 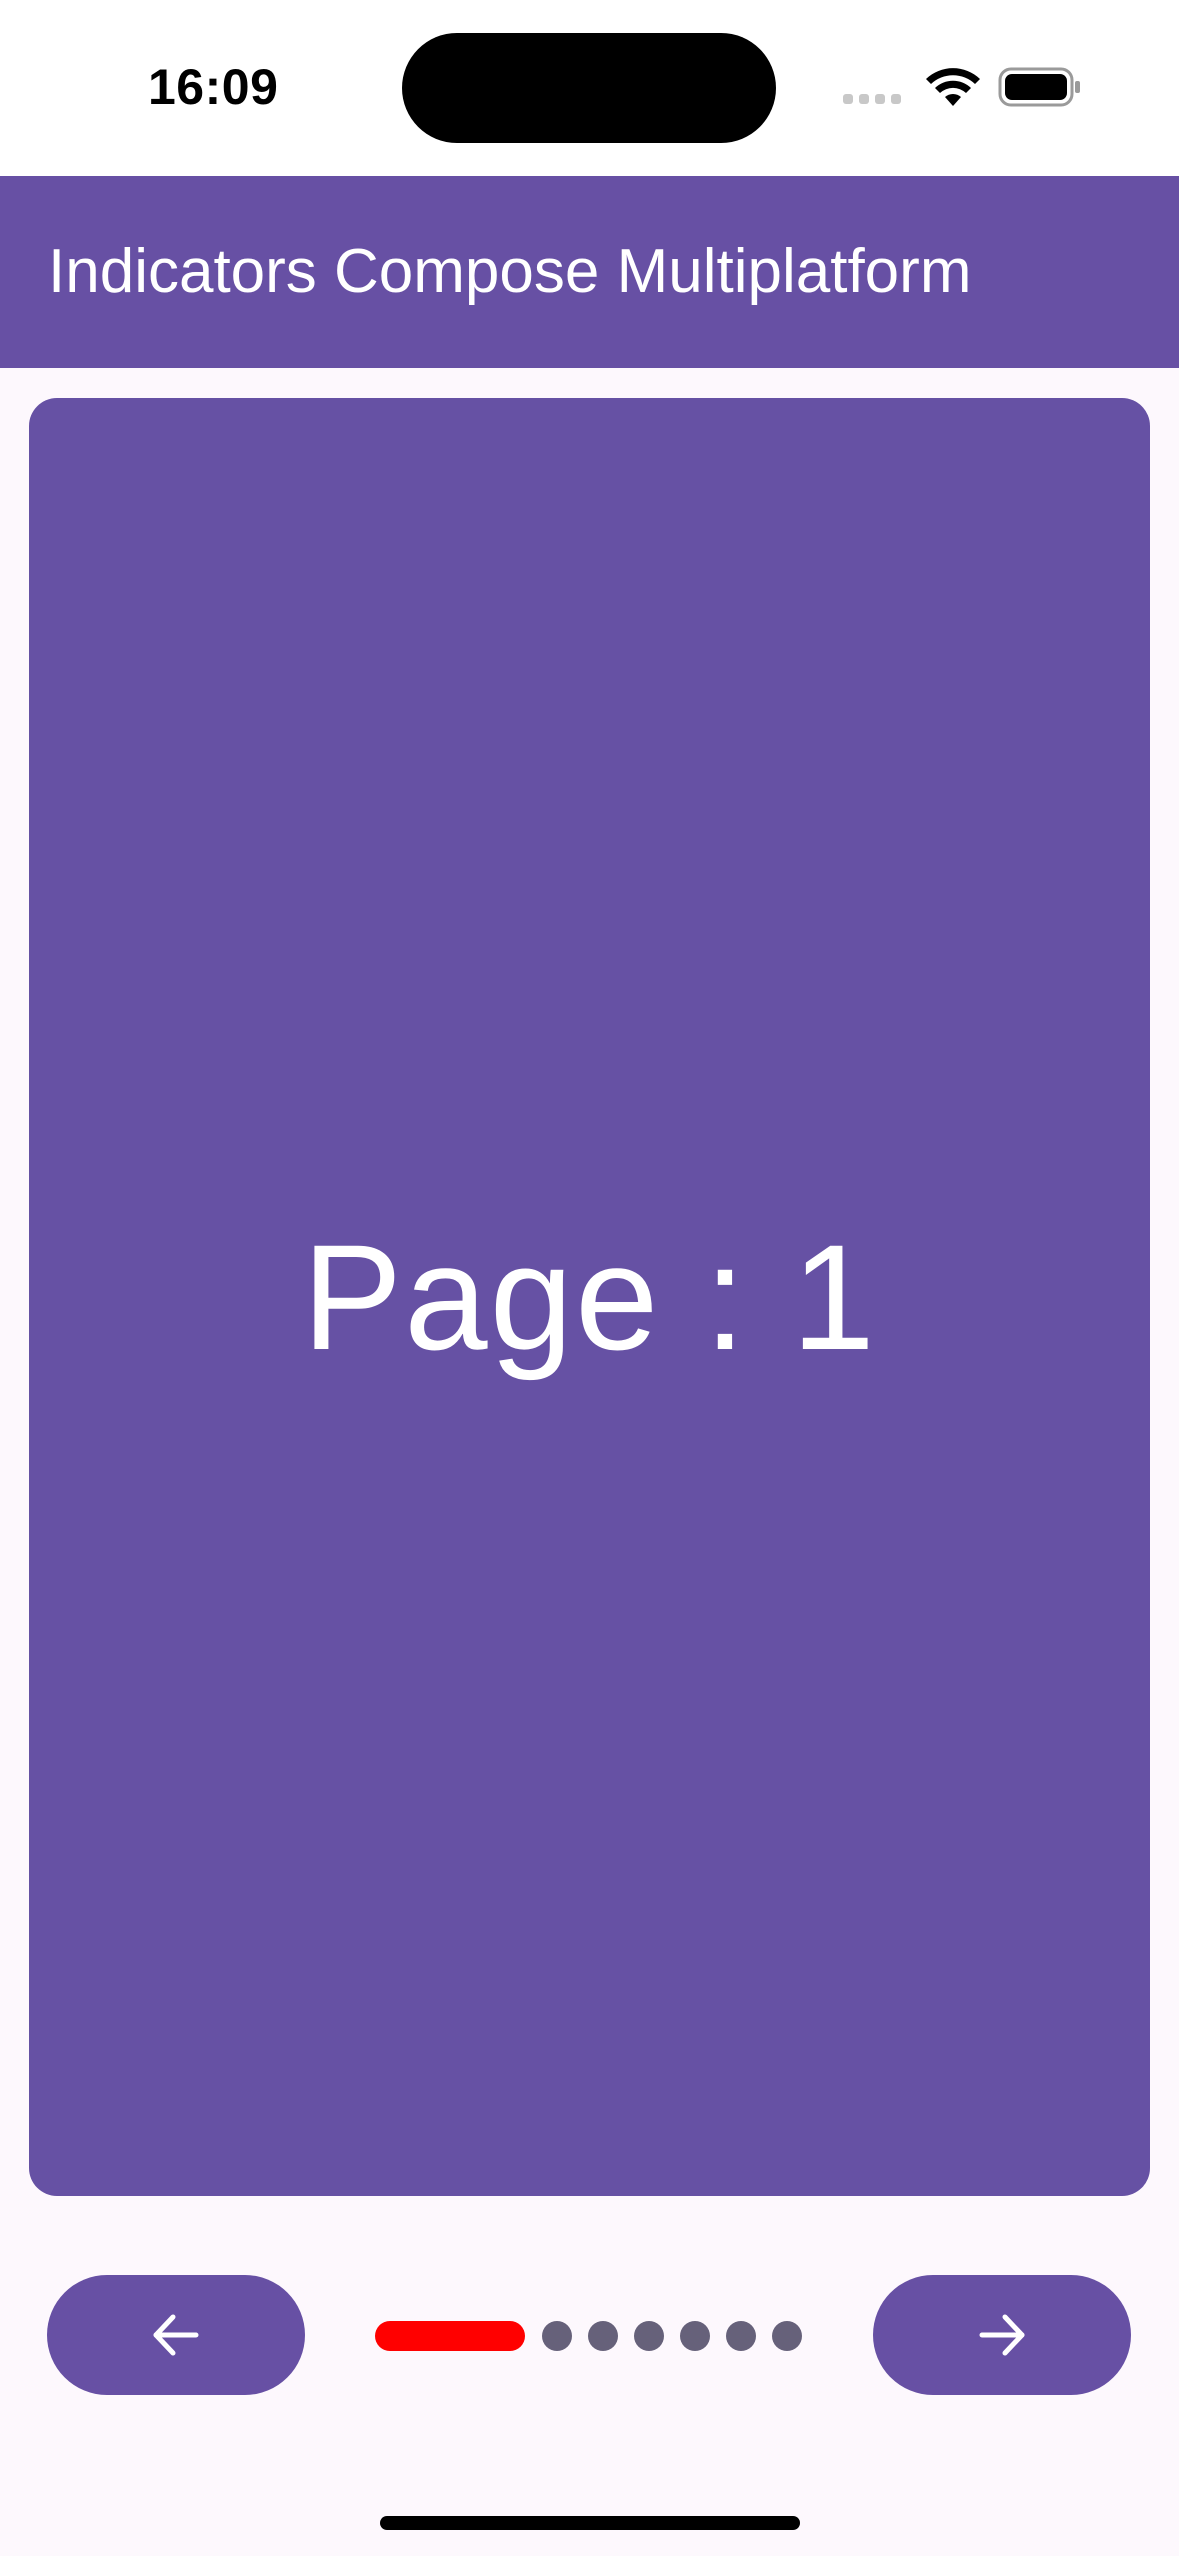 I want to click on page-indicator, so click(x=600, y=2335).